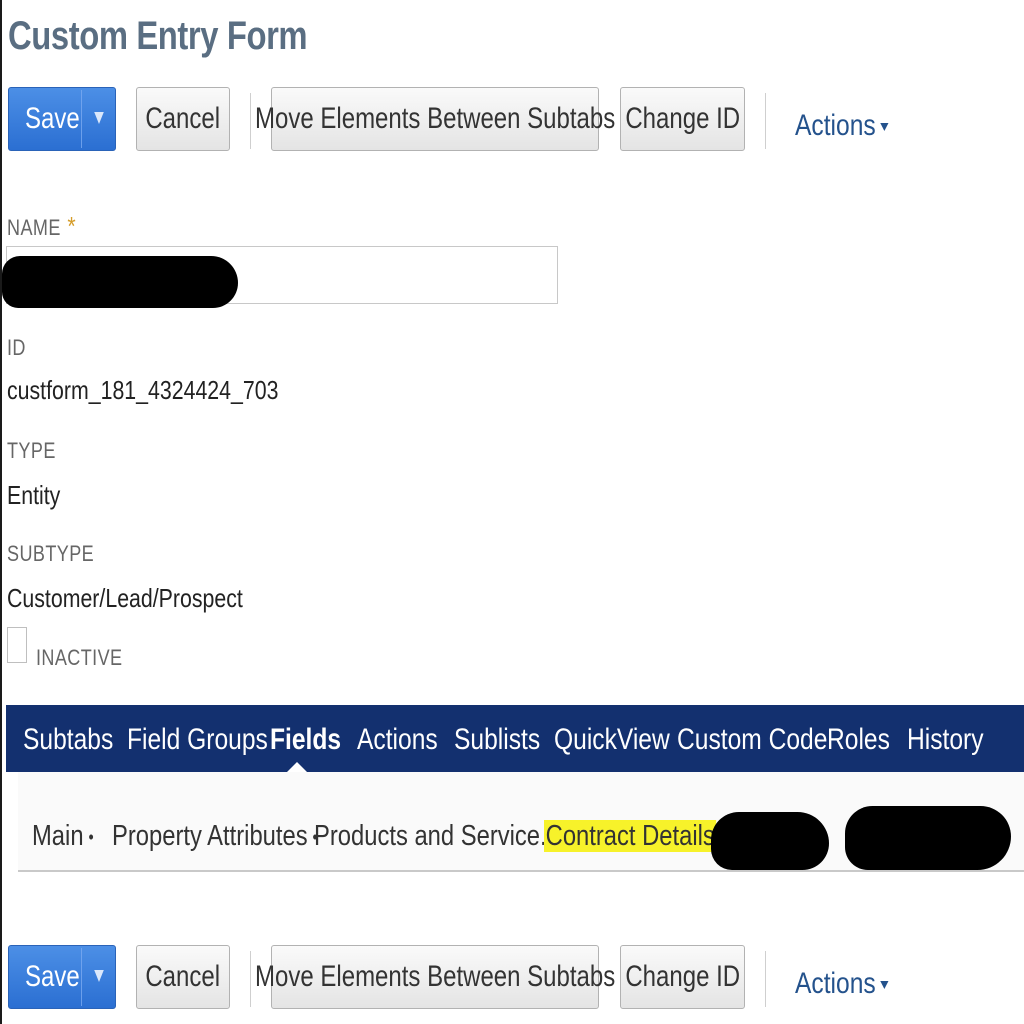 The image size is (1024, 1024). What do you see at coordinates (16, 347) in the screenshot?
I see `id-label: ID` at bounding box center [16, 347].